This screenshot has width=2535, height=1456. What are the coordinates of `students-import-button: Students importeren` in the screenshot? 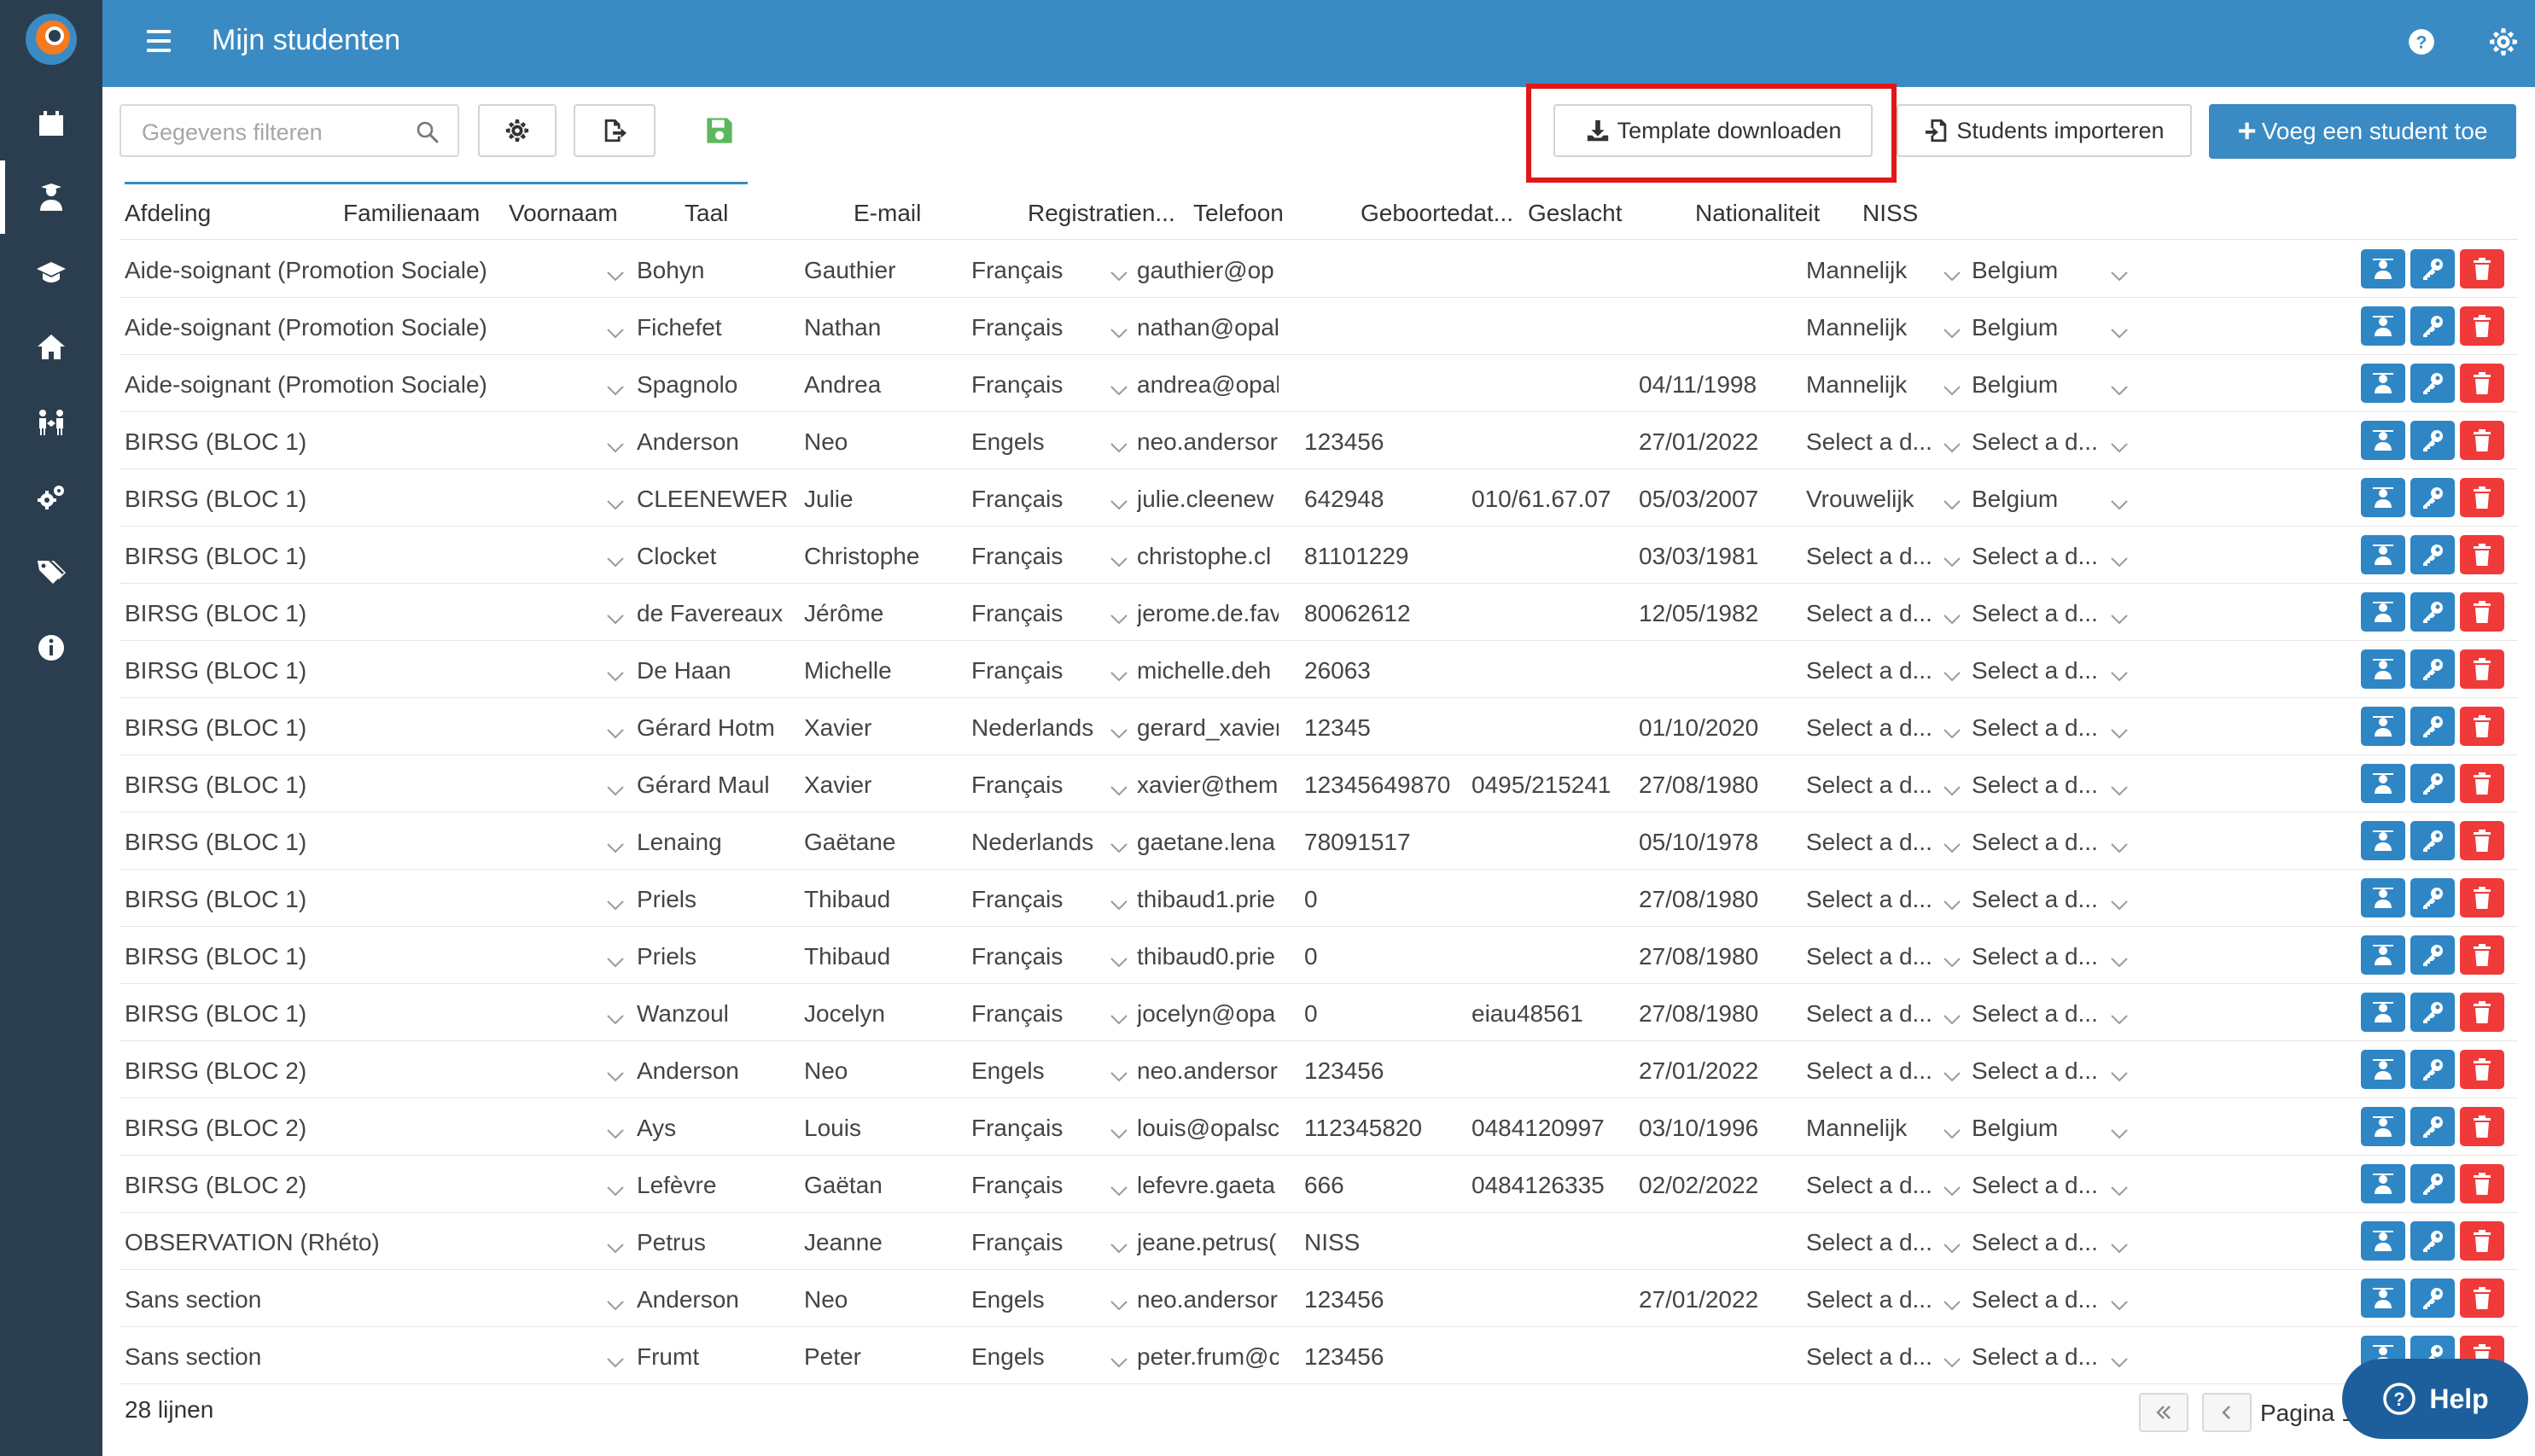 It's located at (2044, 130).